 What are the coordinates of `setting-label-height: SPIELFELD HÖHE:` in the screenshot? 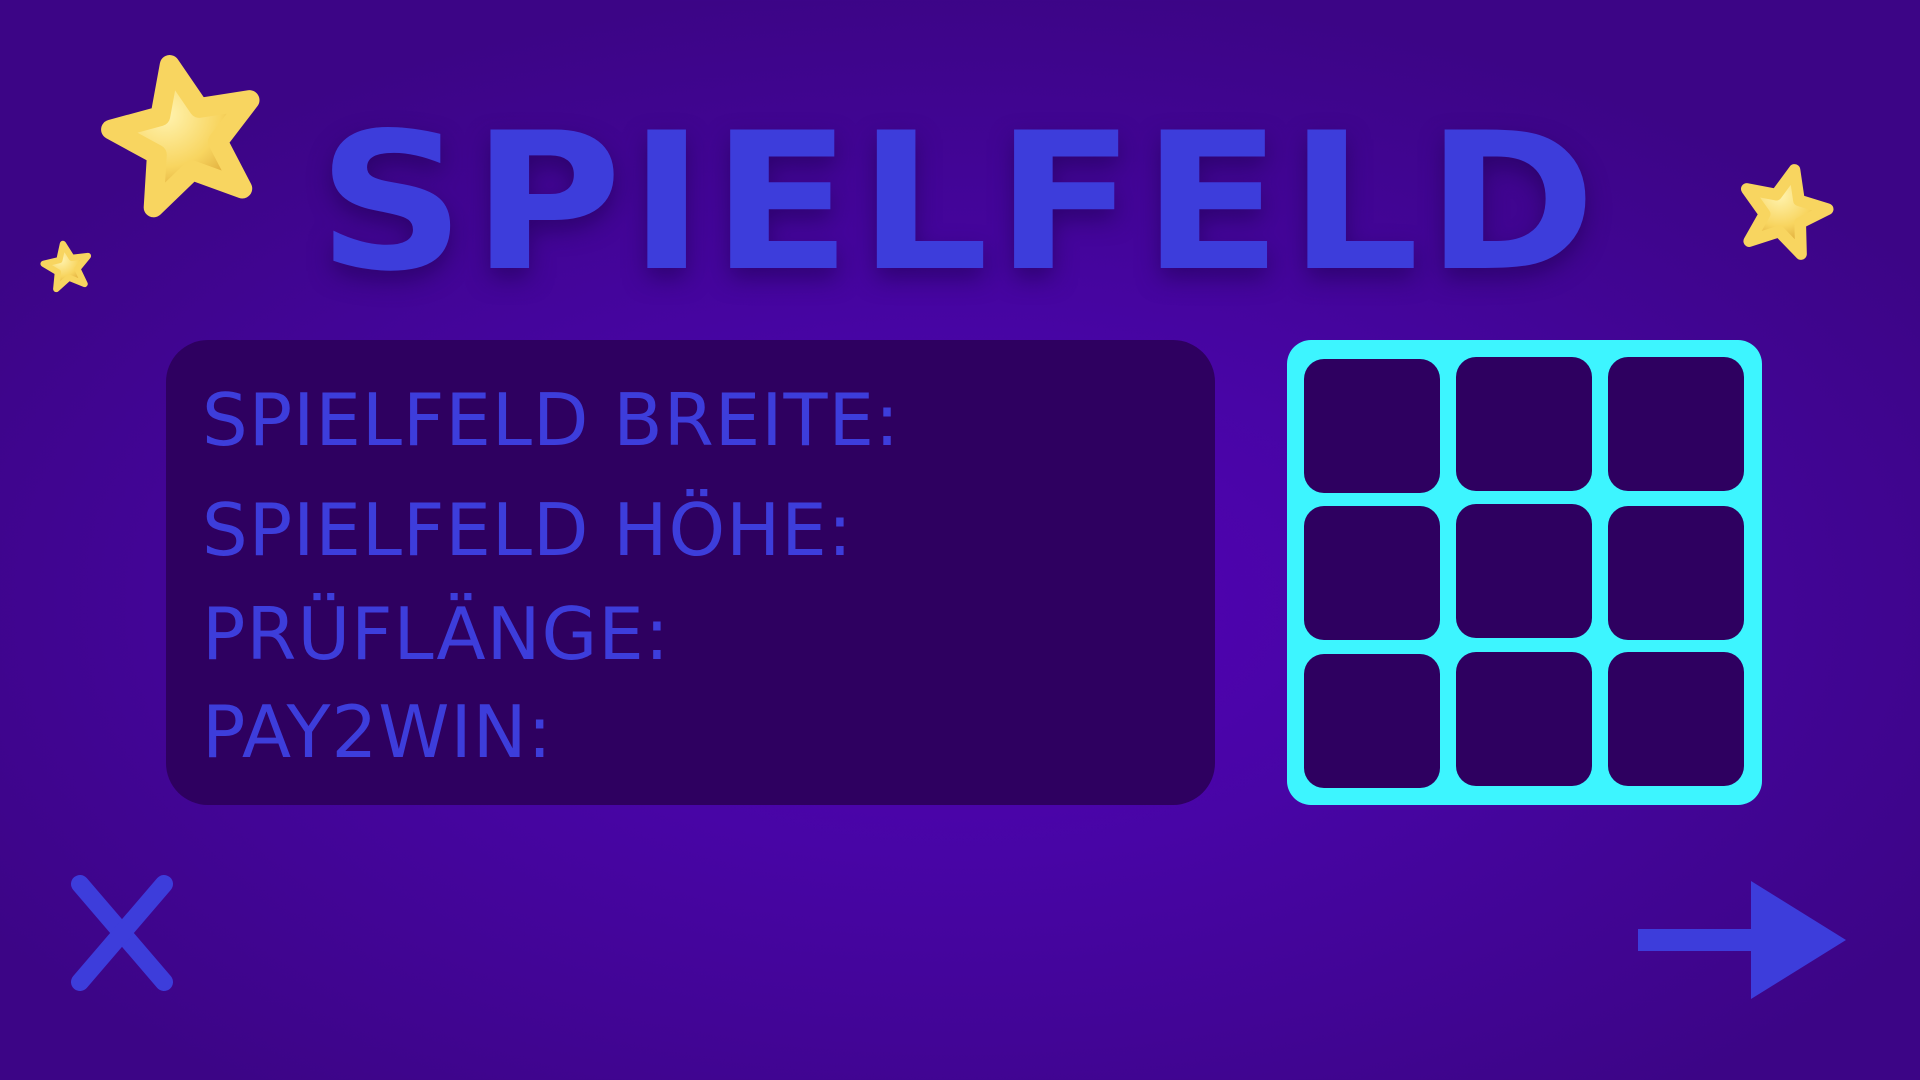 It's located at (528, 530).